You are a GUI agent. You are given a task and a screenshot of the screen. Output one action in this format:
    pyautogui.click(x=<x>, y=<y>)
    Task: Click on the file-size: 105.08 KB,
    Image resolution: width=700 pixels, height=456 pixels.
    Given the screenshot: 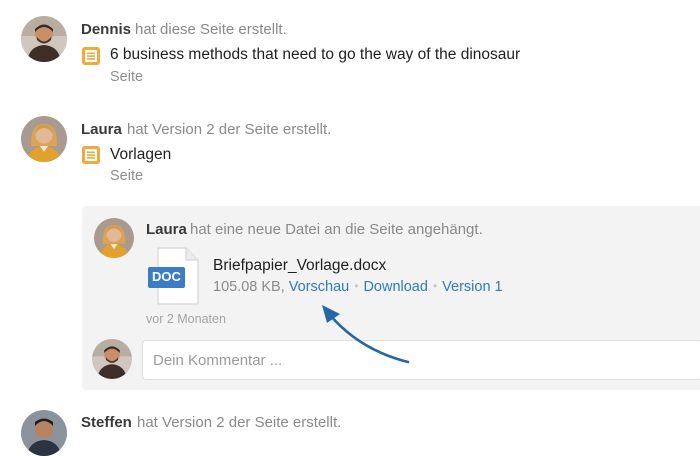 What is the action you would take?
    pyautogui.click(x=249, y=287)
    